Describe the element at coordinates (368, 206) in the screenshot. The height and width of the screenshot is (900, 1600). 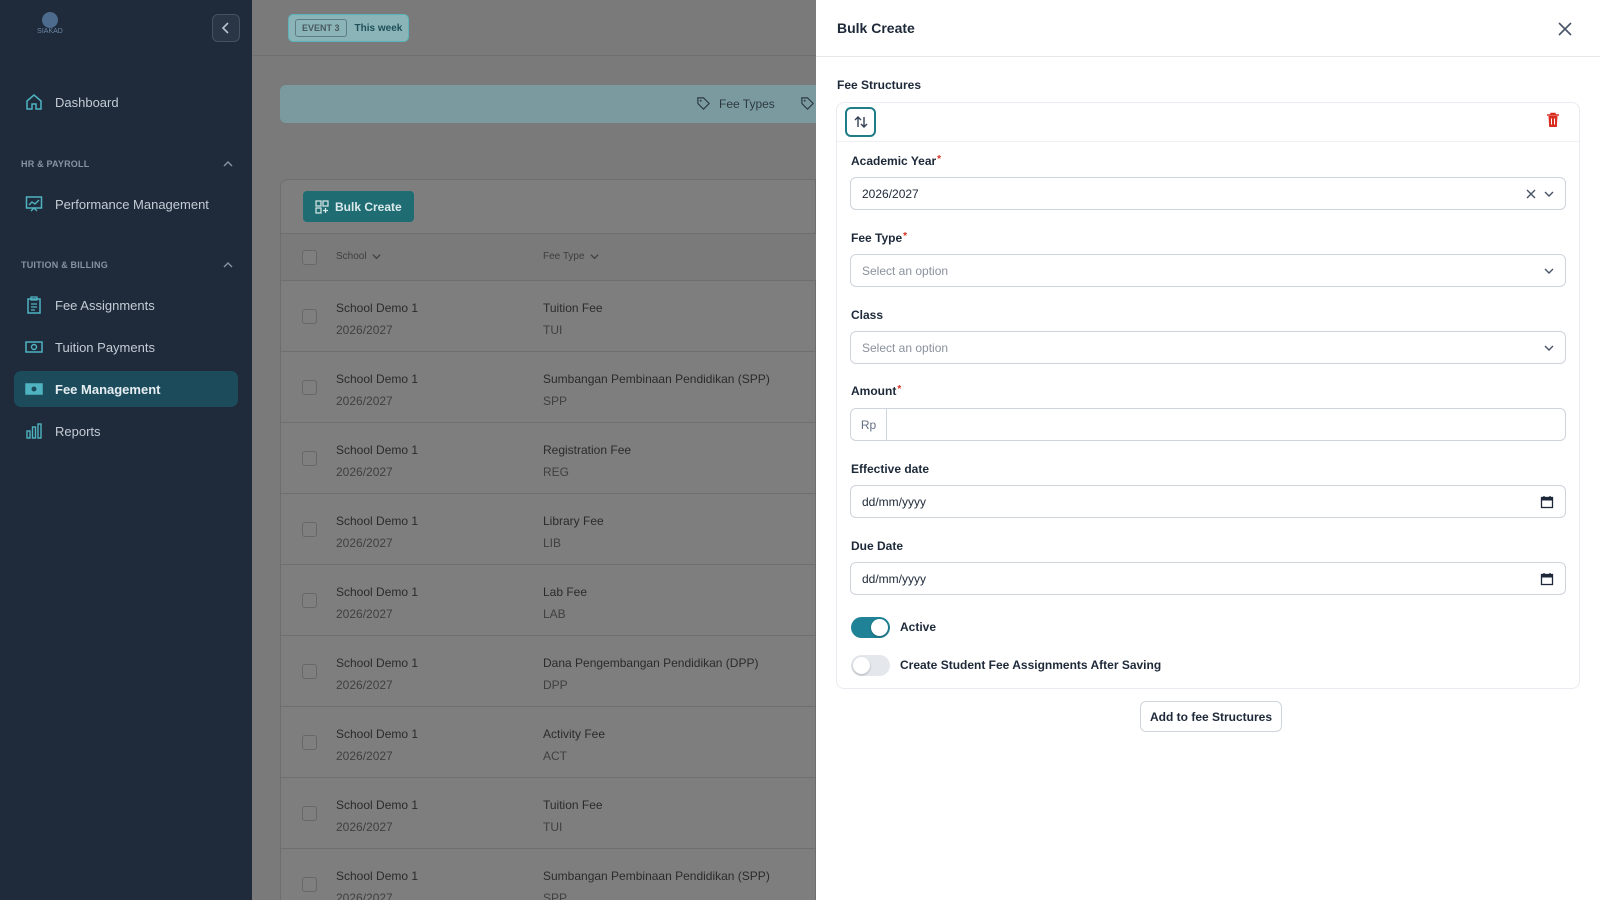
I see `bulk-create-label: Bulk Create` at that location.